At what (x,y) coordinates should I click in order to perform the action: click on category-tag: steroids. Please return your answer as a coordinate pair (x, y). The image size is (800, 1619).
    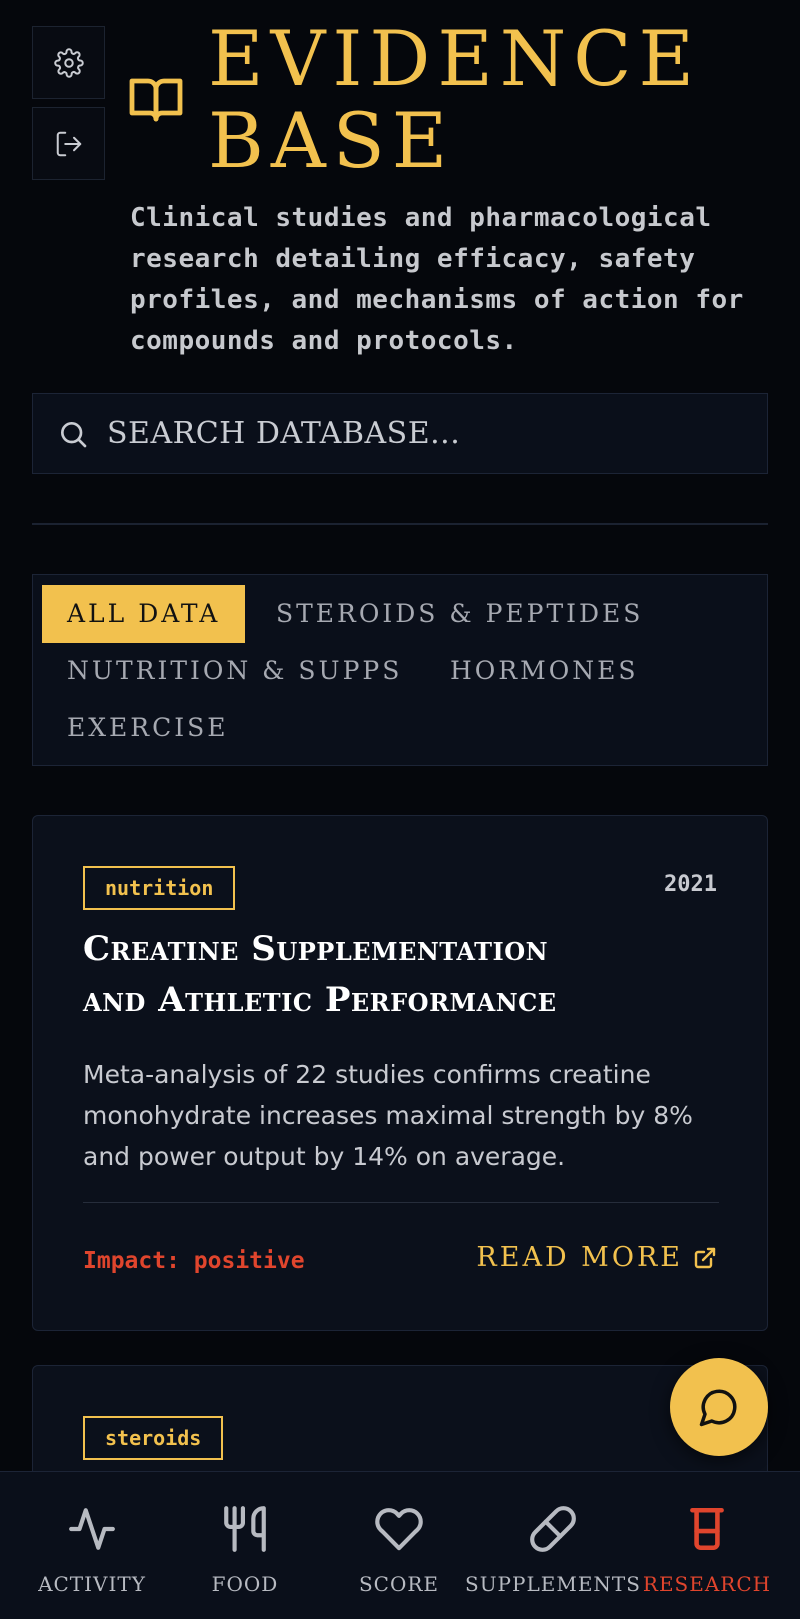
    Looking at the image, I should click on (153, 1438).